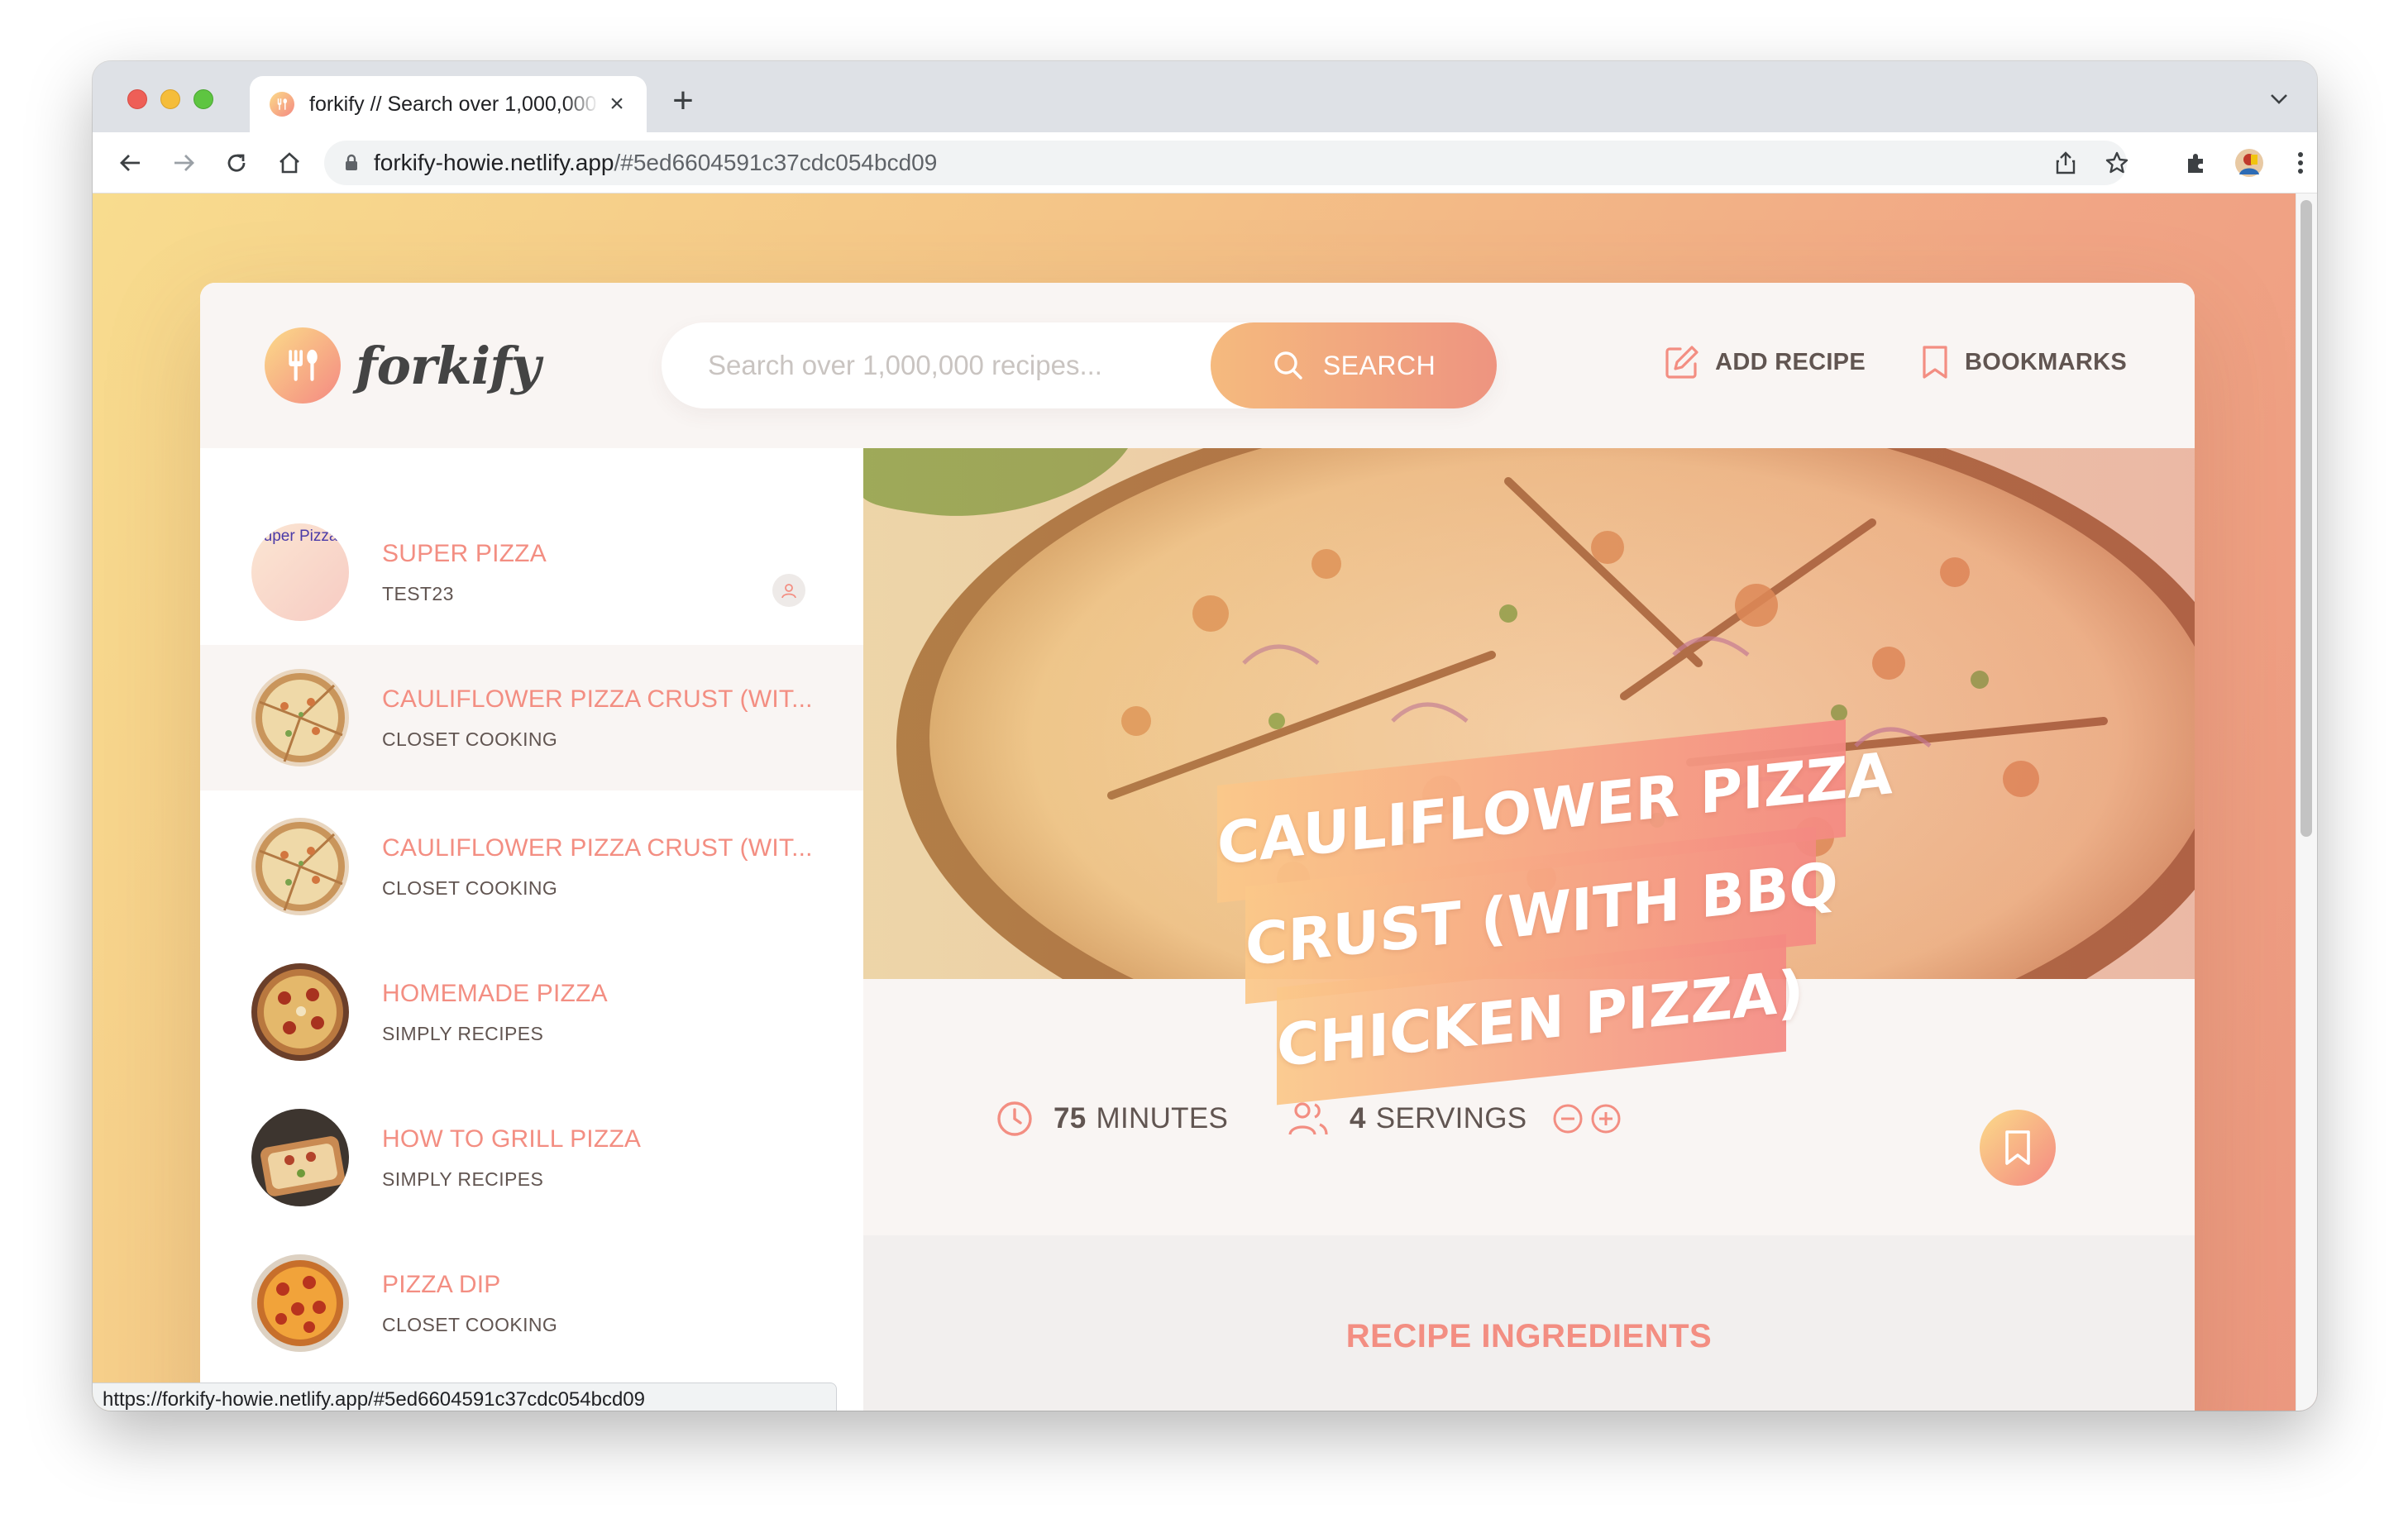  I want to click on edit-icon, so click(1682, 362).